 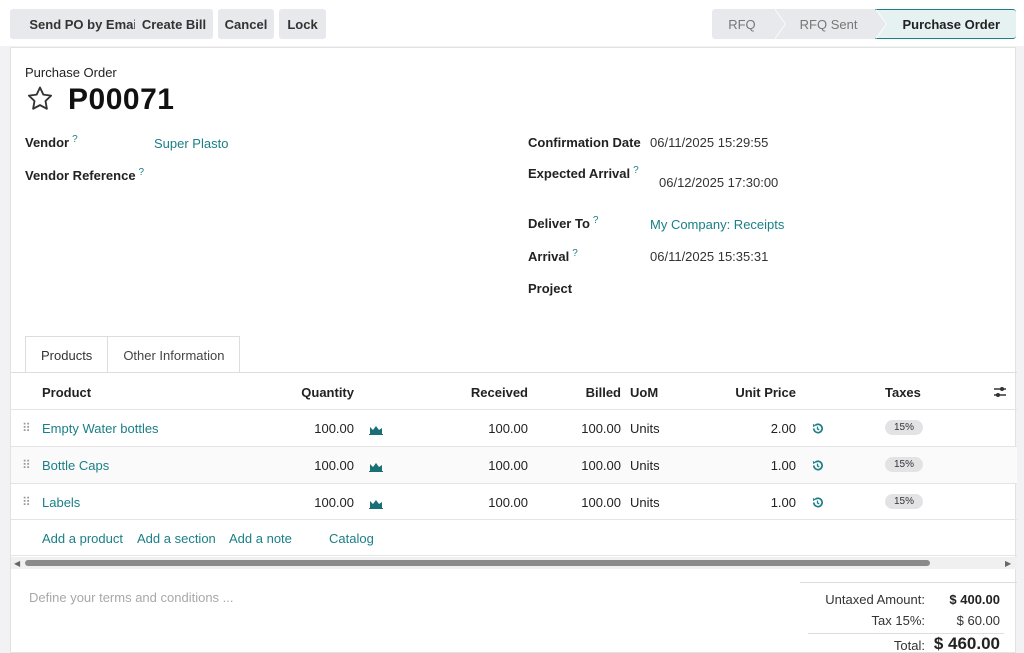 What do you see at coordinates (61, 502) in the screenshot?
I see `product-cell: Labels` at bounding box center [61, 502].